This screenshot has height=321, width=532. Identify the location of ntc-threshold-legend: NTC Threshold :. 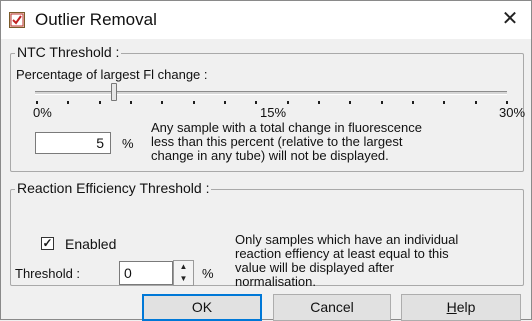
(68, 52).